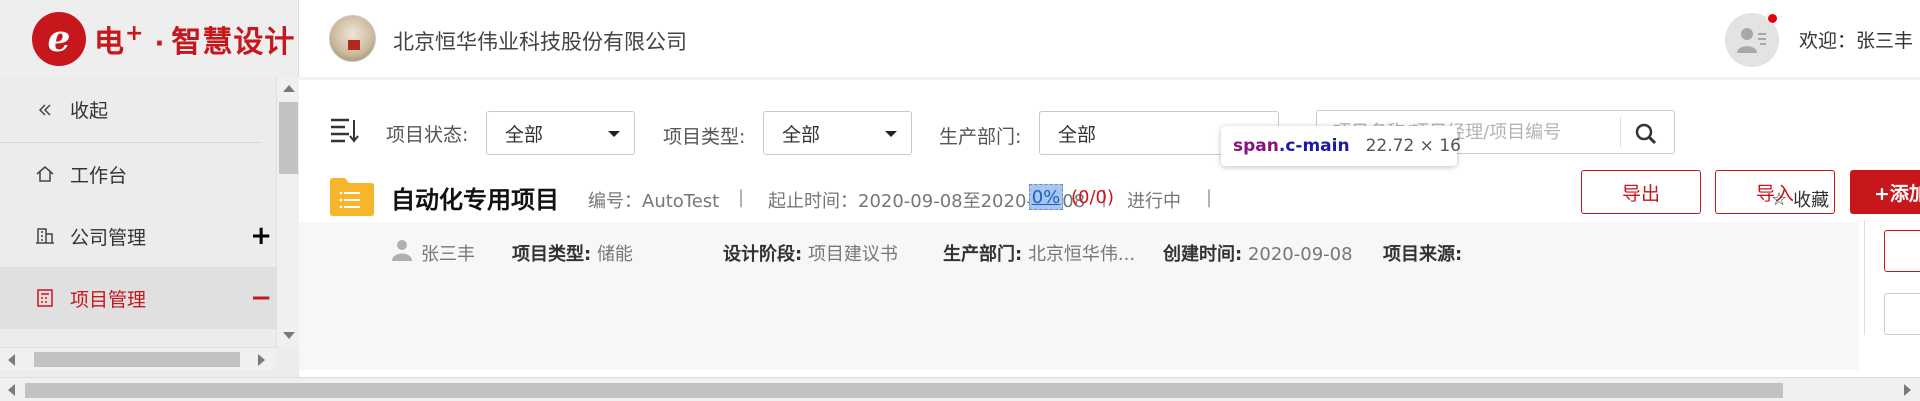  I want to click on sidebar-collapse-button: 收起, so click(131, 110).